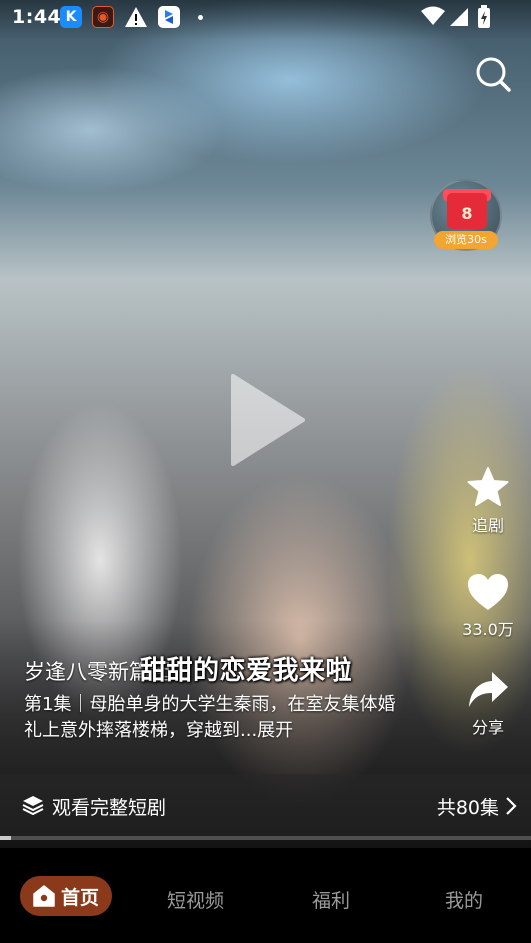 The image size is (531, 943). Describe the element at coordinates (265, 838) in the screenshot. I see `video-progress-bar` at that location.